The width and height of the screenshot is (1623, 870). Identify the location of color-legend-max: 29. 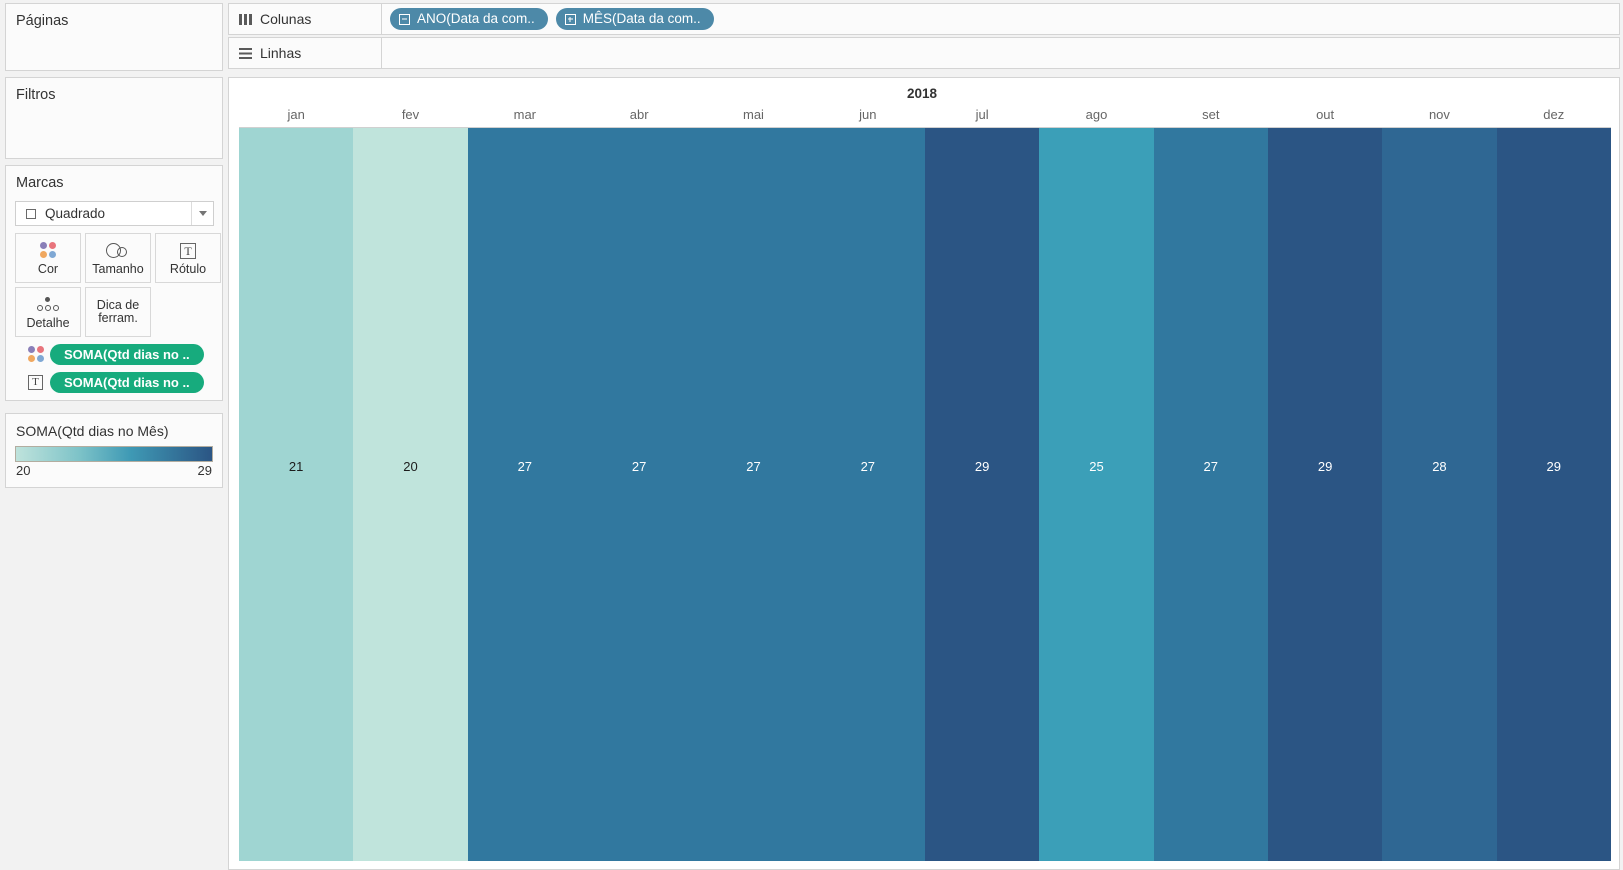
(204, 470).